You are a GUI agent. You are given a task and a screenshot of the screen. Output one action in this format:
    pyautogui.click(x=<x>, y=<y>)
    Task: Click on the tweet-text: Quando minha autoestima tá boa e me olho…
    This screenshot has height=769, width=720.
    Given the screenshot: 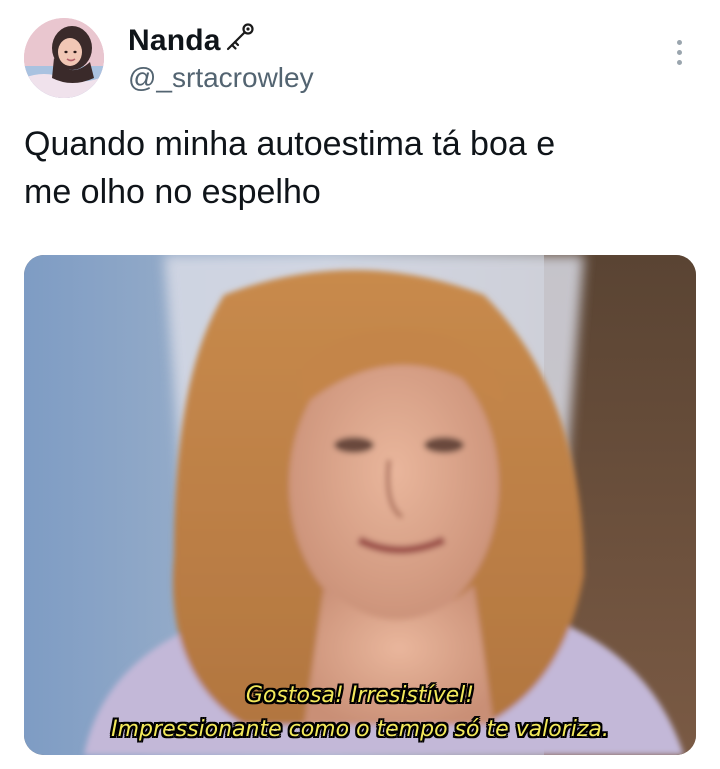 What is the action you would take?
    pyautogui.click(x=354, y=168)
    